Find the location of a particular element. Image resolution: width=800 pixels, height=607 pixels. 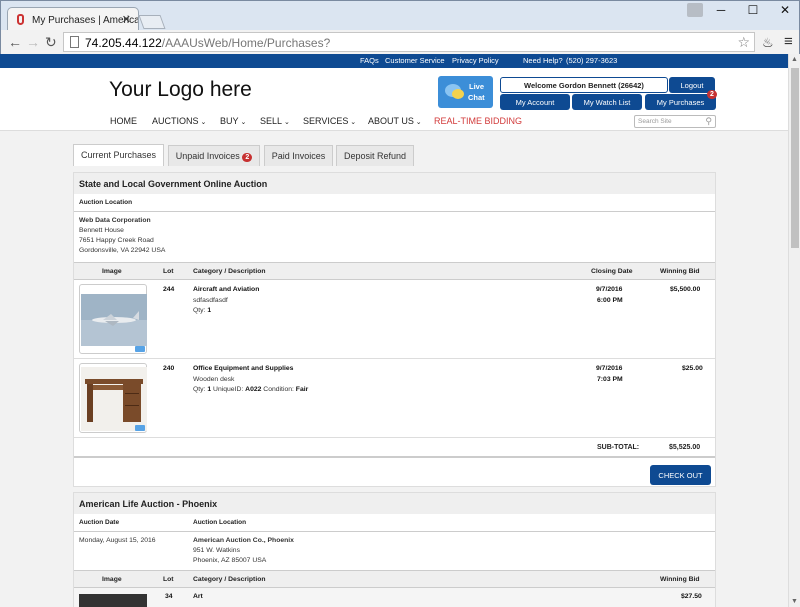

privacy-policy-link: Privacy Policy is located at coordinates (475, 60).